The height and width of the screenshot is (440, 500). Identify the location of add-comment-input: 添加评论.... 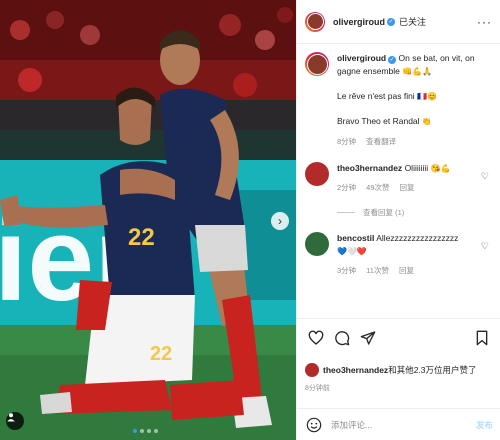
(403, 425).